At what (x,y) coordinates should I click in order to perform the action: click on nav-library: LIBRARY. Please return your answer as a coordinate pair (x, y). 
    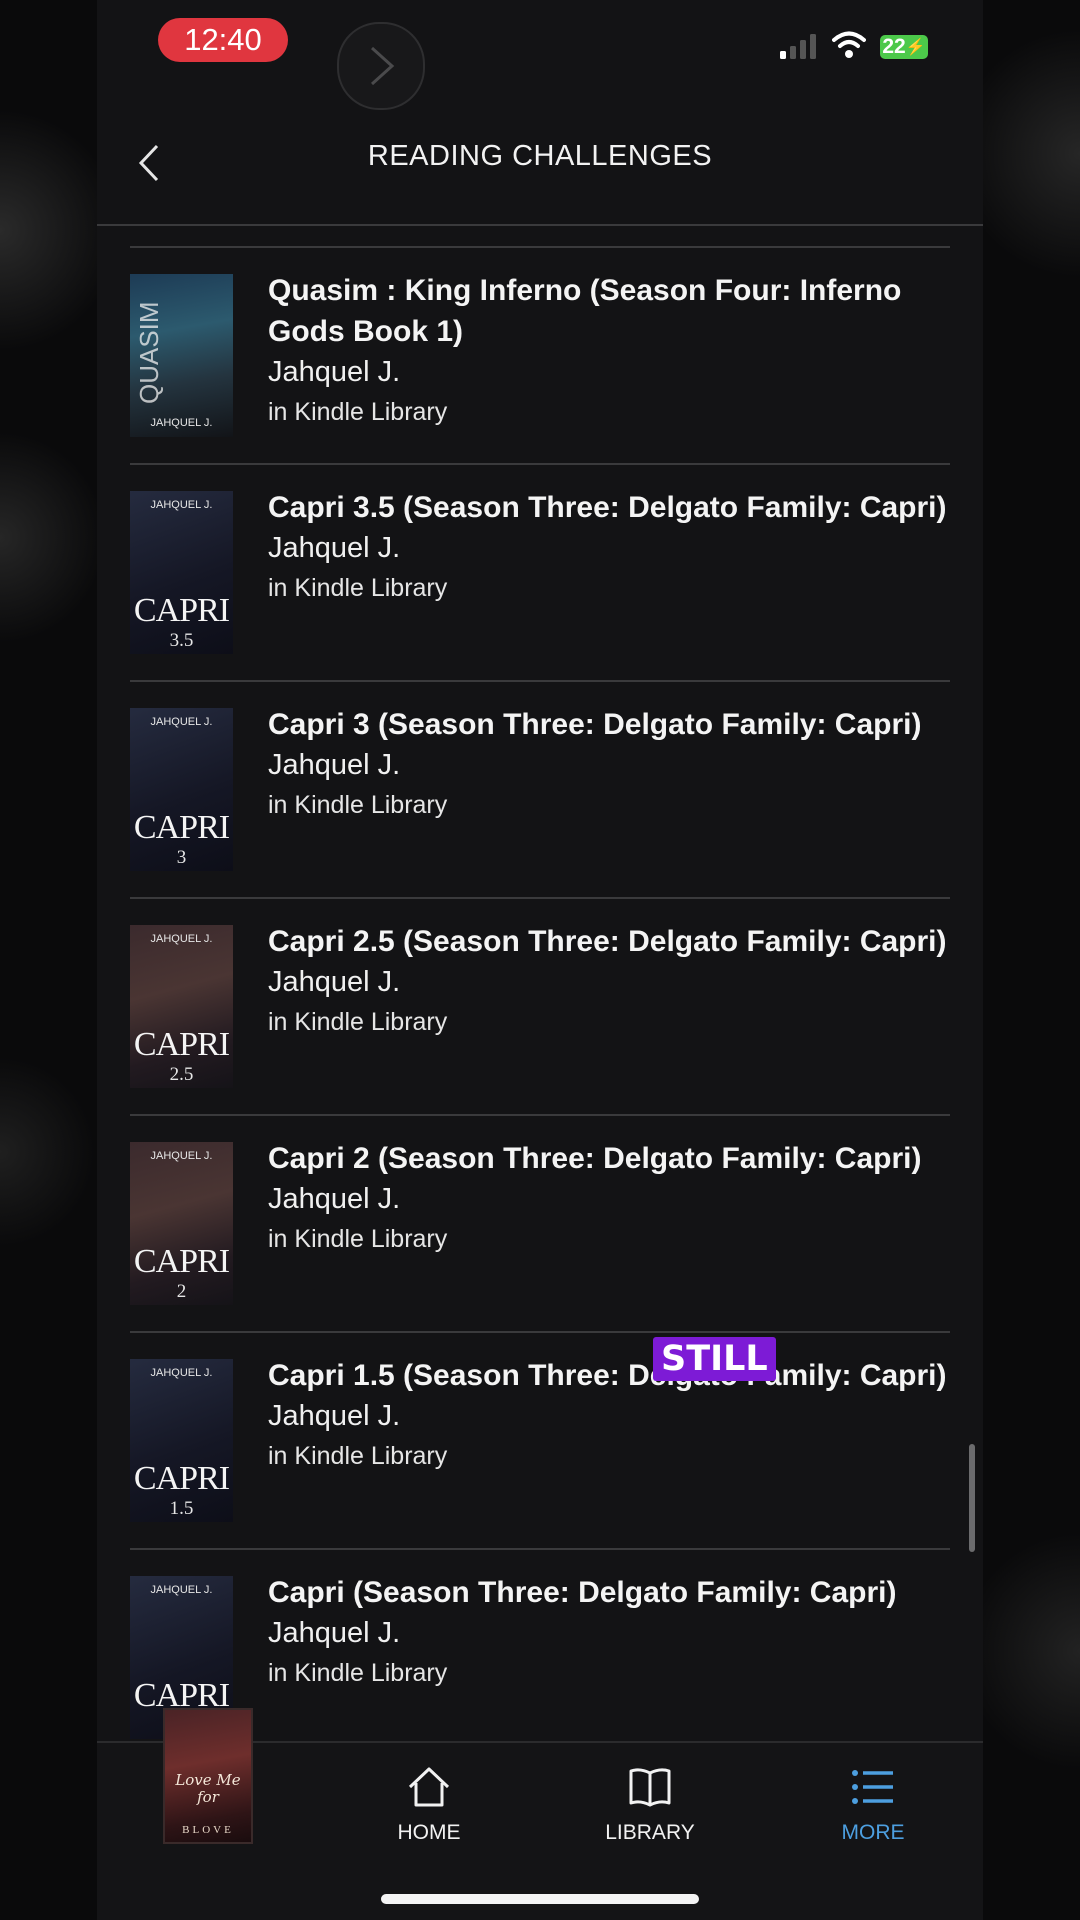
    Looking at the image, I should click on (650, 1805).